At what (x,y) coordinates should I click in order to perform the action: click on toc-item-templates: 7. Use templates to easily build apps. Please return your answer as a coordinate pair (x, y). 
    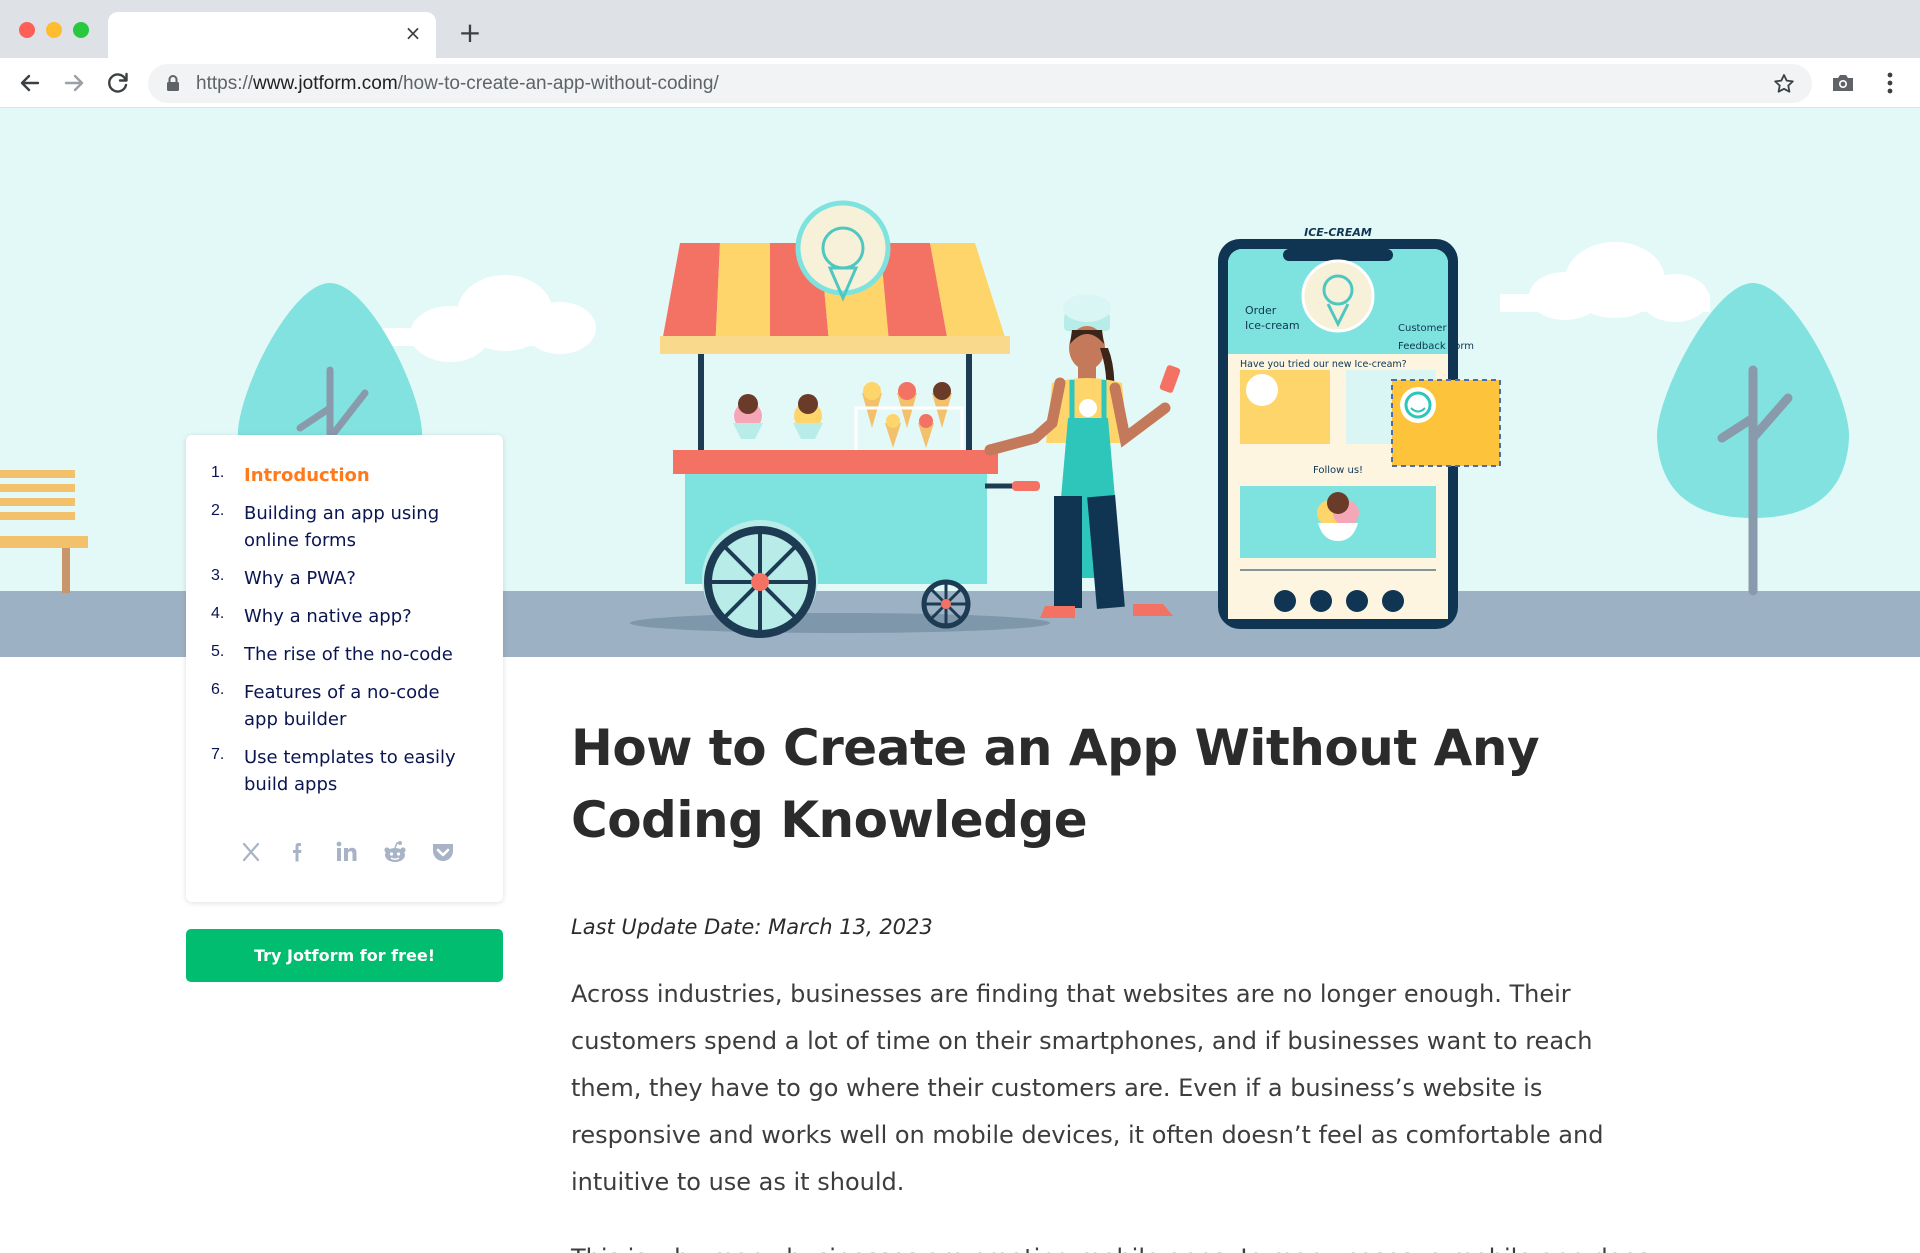
    Looking at the image, I should click on (344, 771).